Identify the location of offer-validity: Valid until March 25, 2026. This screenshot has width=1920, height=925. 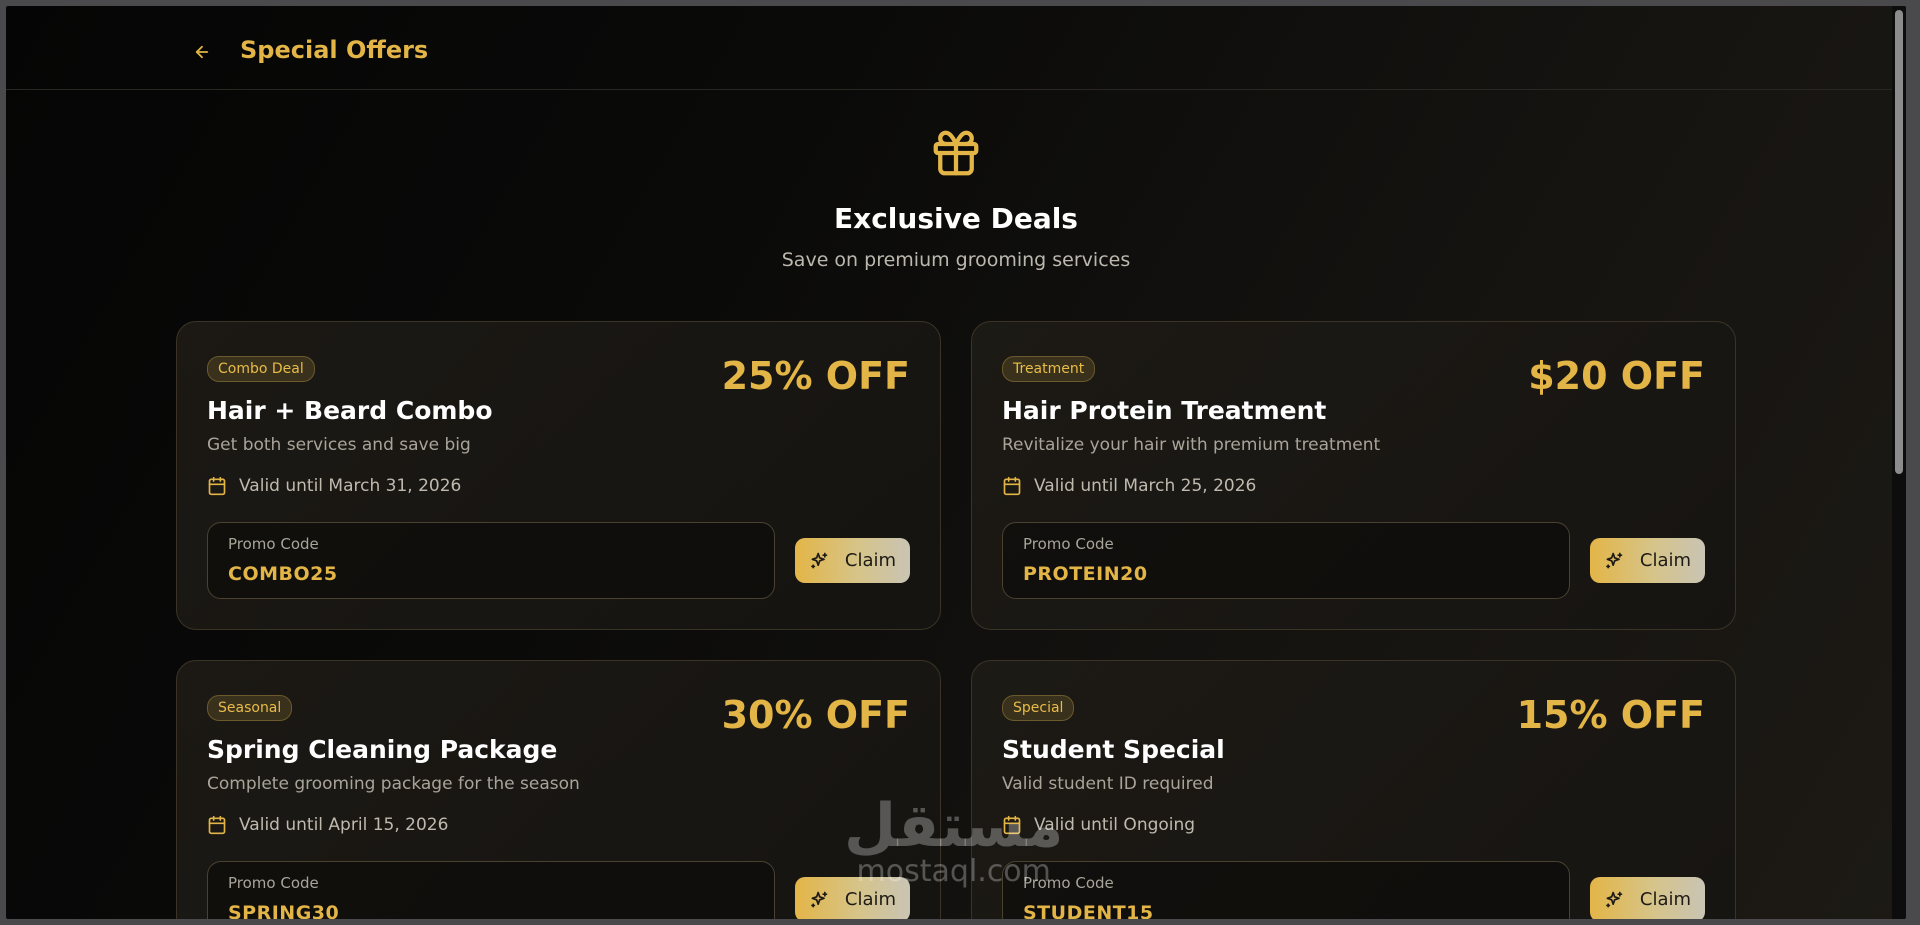
(1129, 486).